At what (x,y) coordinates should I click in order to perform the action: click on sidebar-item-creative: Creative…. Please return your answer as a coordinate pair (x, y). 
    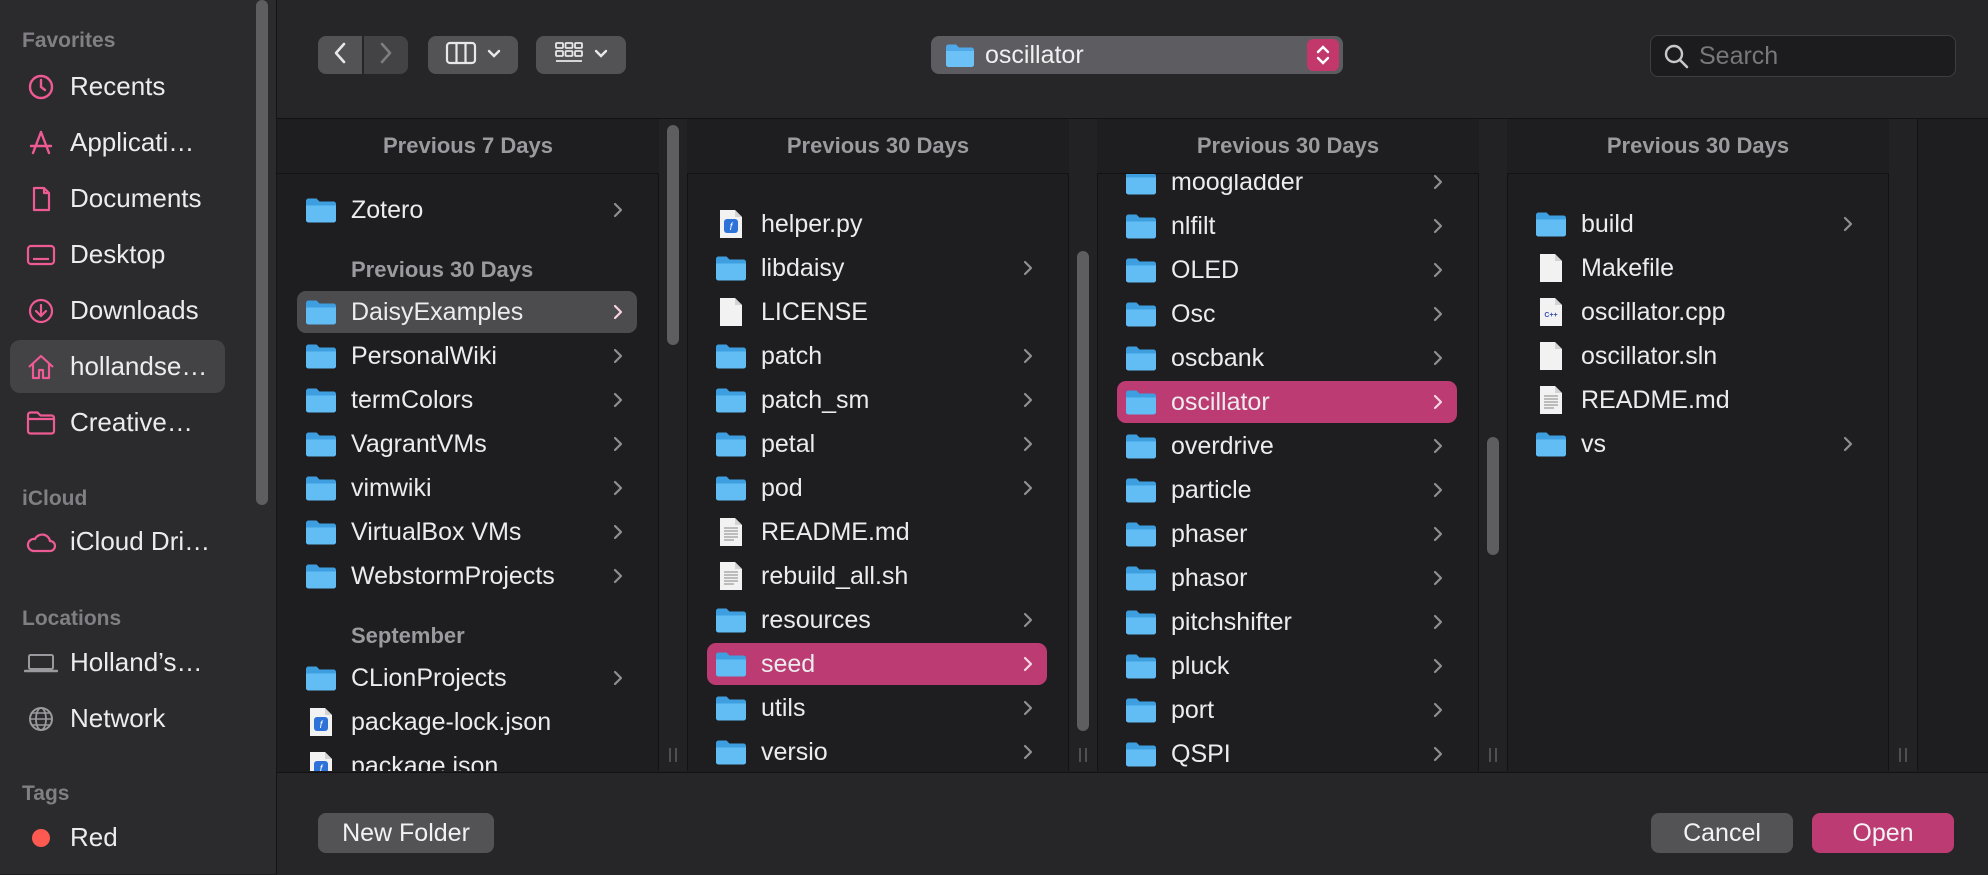
    Looking at the image, I should click on (117, 422).